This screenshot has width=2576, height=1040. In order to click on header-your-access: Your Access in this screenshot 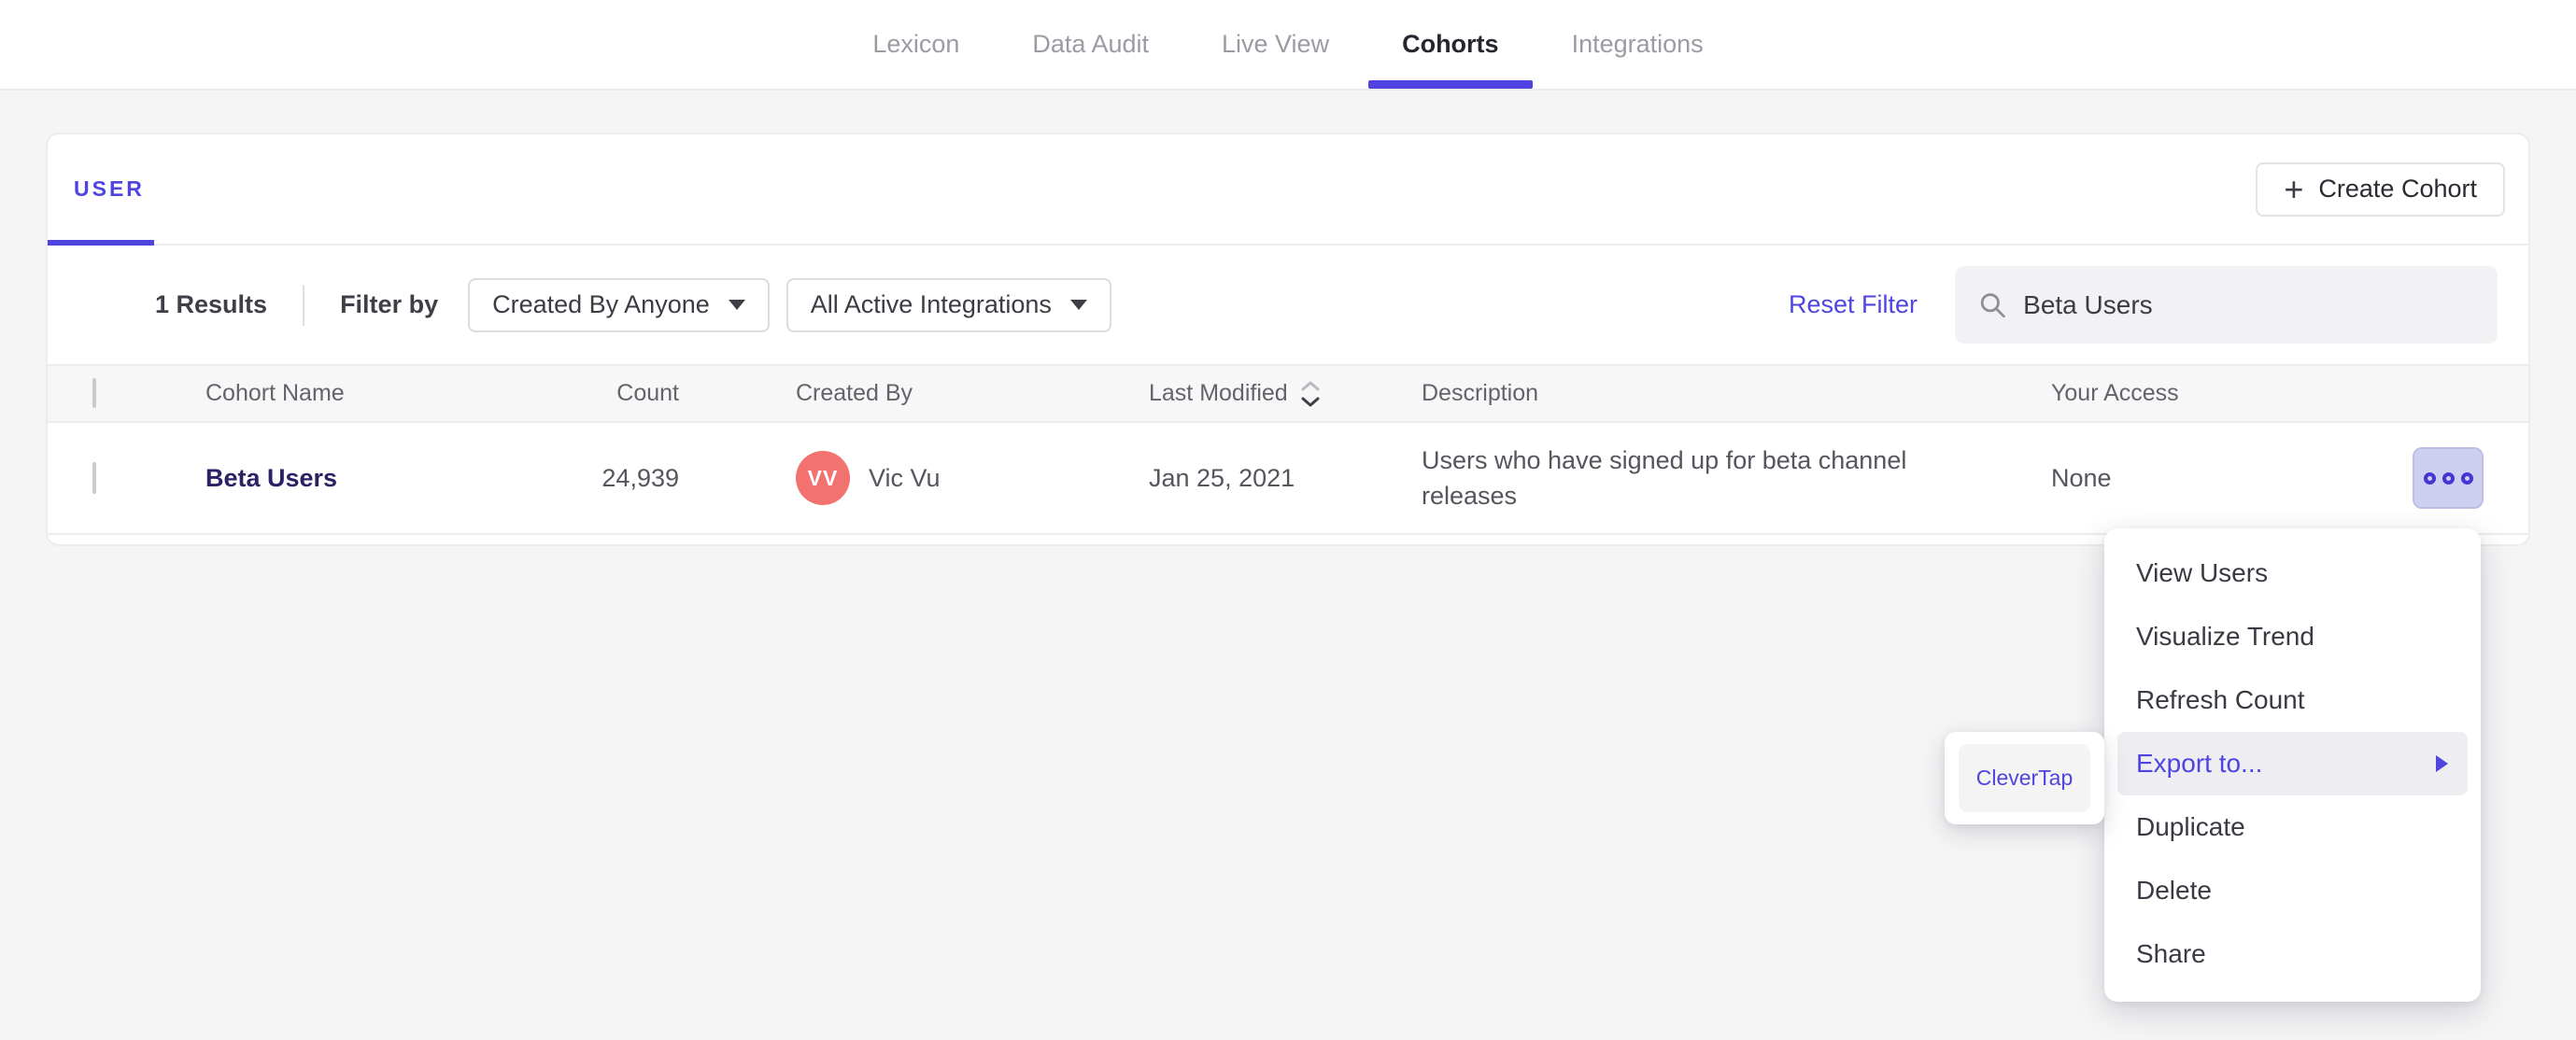, I will do `click(2205, 393)`.